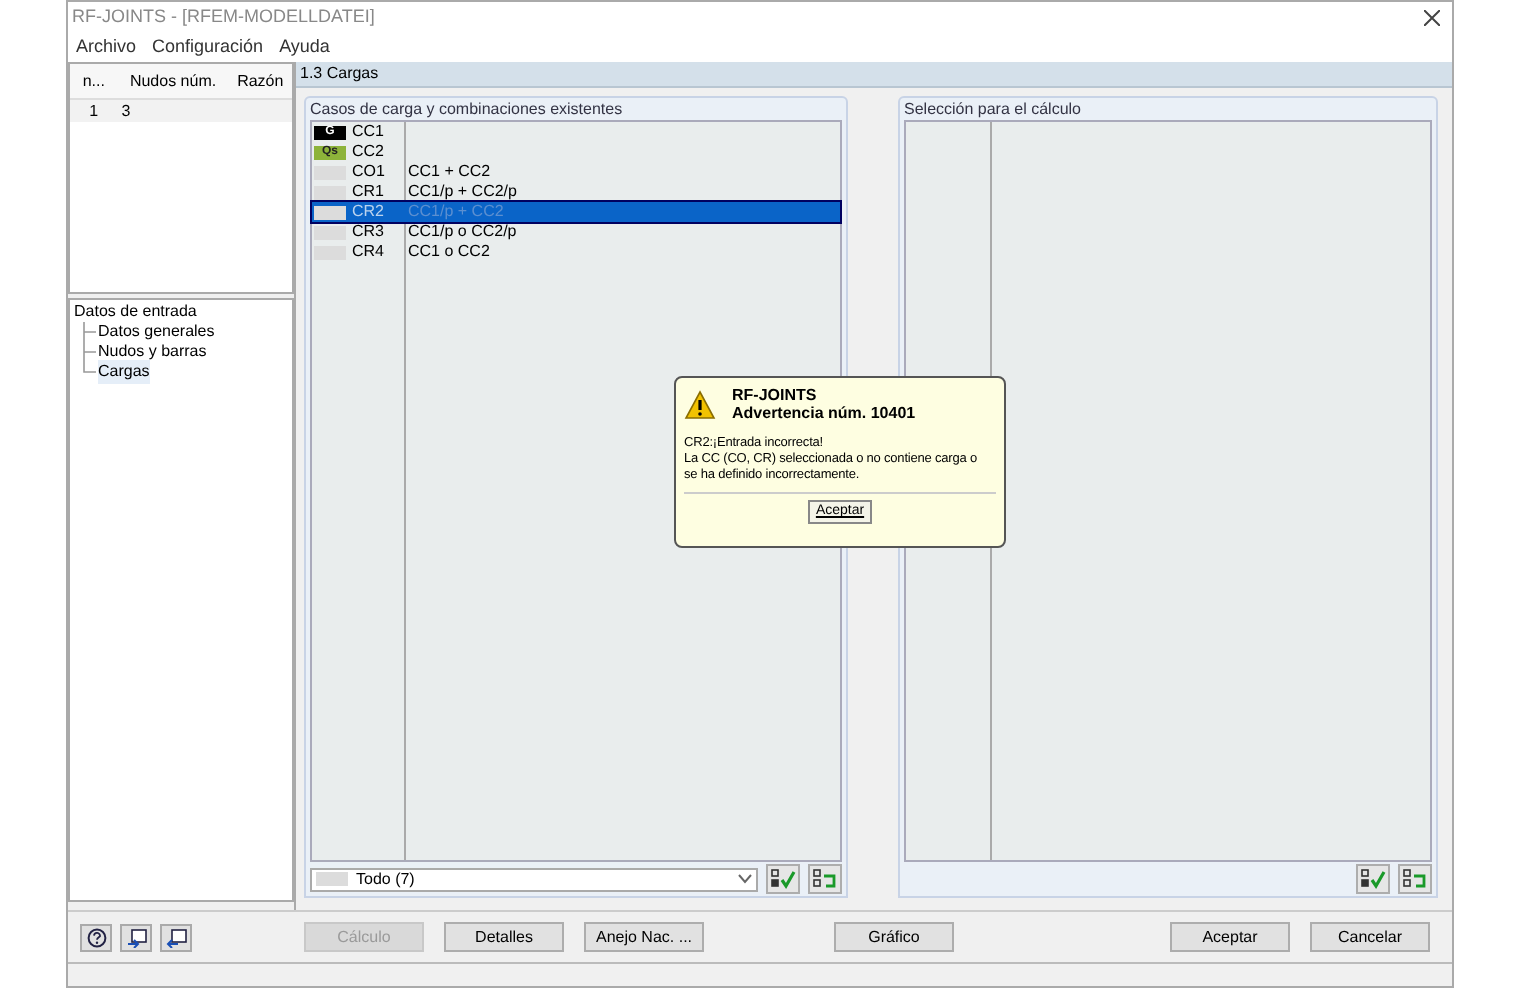  What do you see at coordinates (576, 212) in the screenshot?
I see `load-case-row: CR2 CC1/p + CC2` at bounding box center [576, 212].